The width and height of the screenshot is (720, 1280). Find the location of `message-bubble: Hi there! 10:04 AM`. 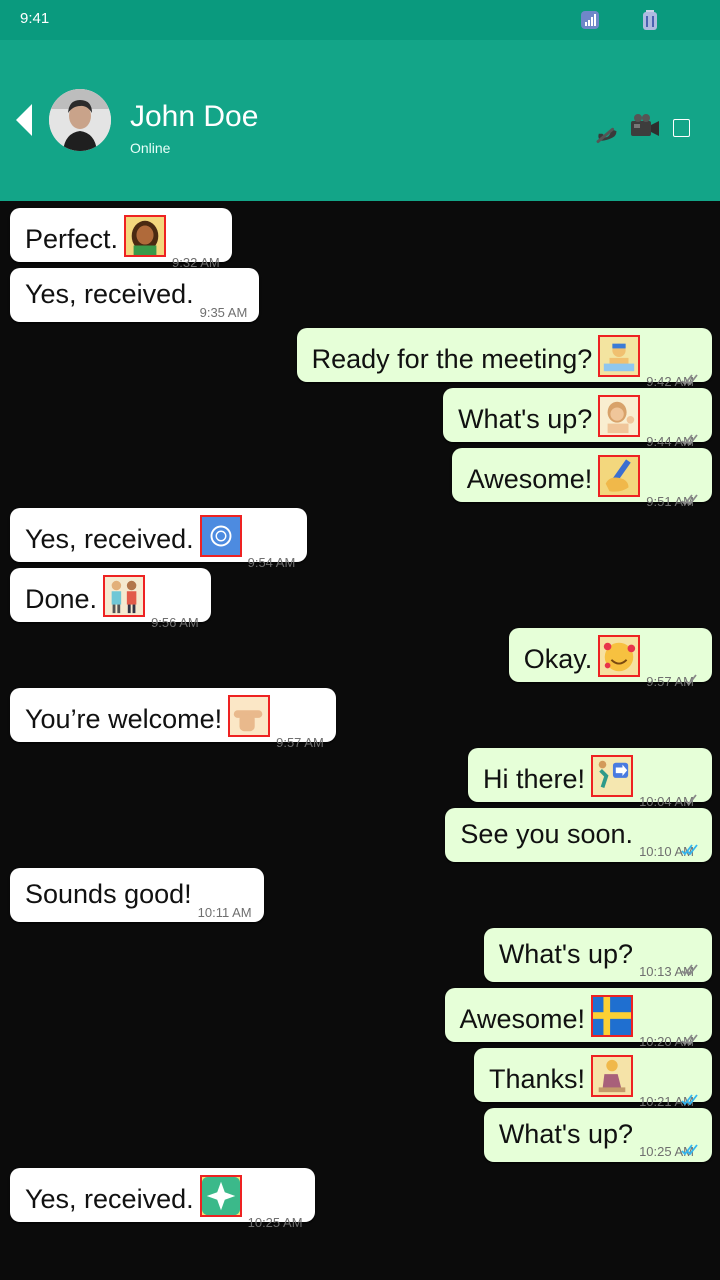

message-bubble: Hi there! 10:04 AM is located at coordinates (590, 778).